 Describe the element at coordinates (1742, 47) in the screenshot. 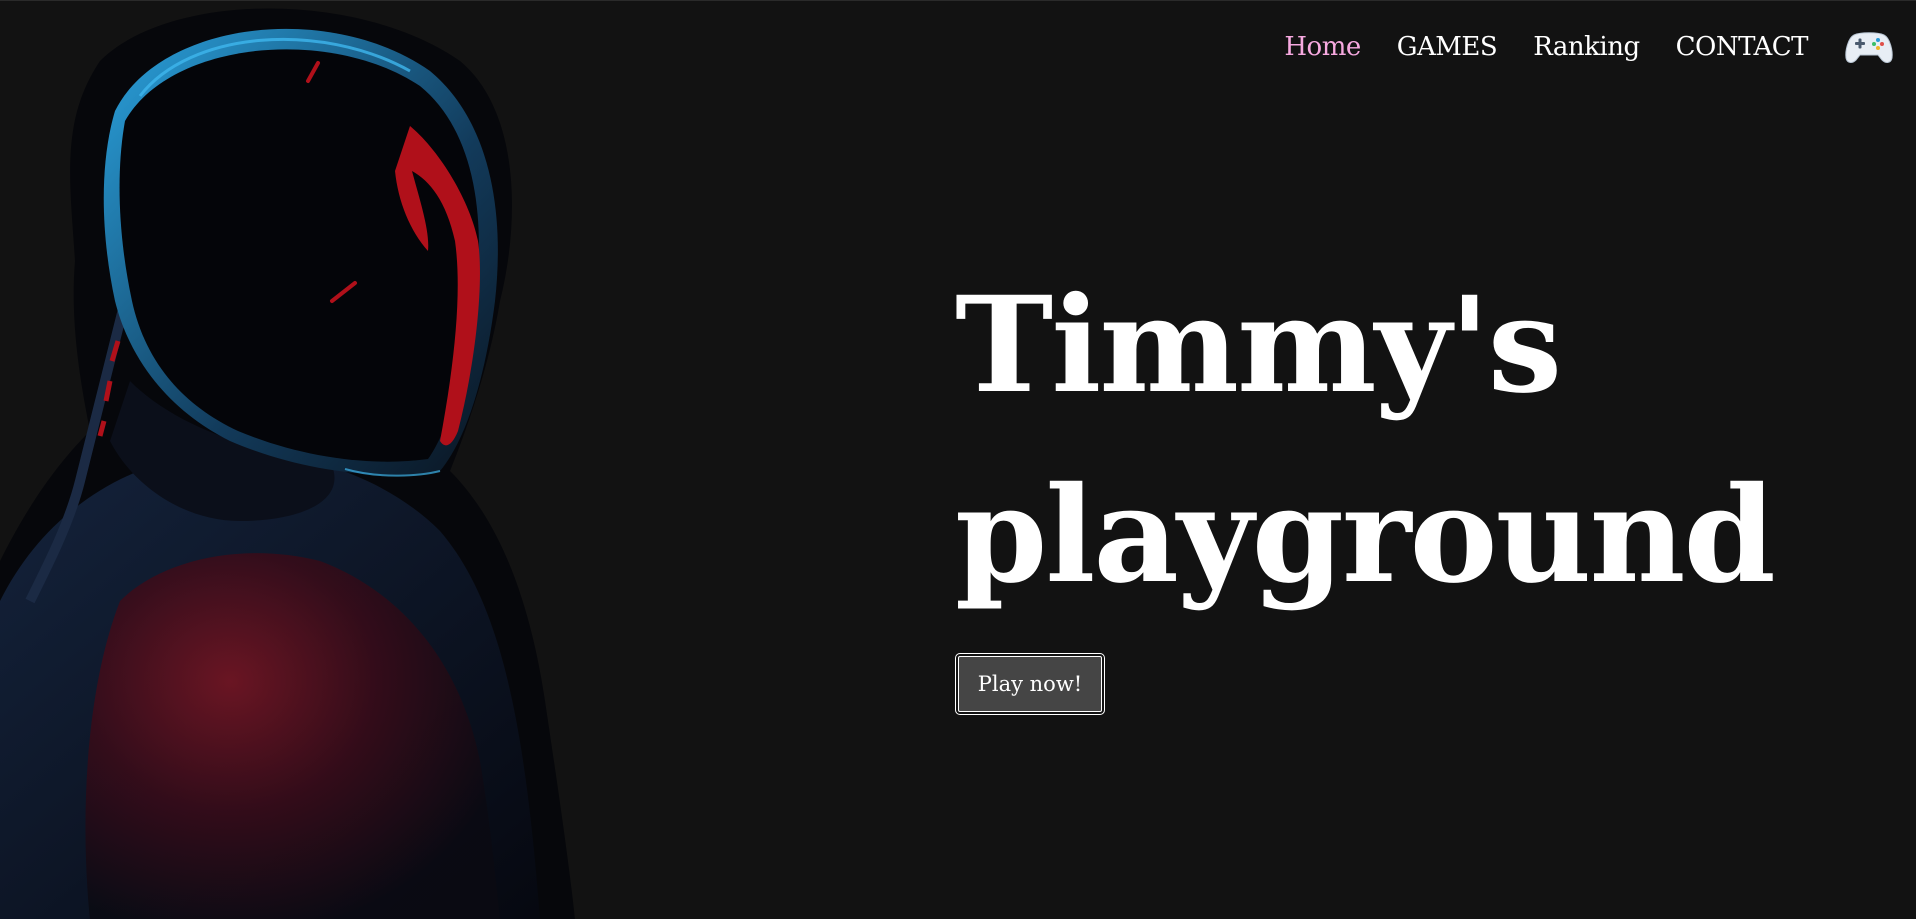

I see `nav-link-contact: CONTACT` at that location.